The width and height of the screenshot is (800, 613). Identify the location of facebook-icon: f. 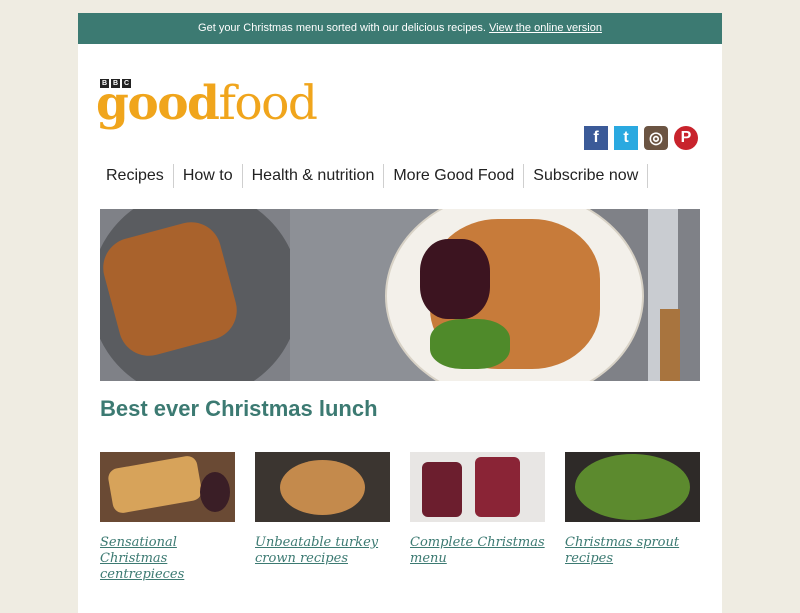
(596, 138).